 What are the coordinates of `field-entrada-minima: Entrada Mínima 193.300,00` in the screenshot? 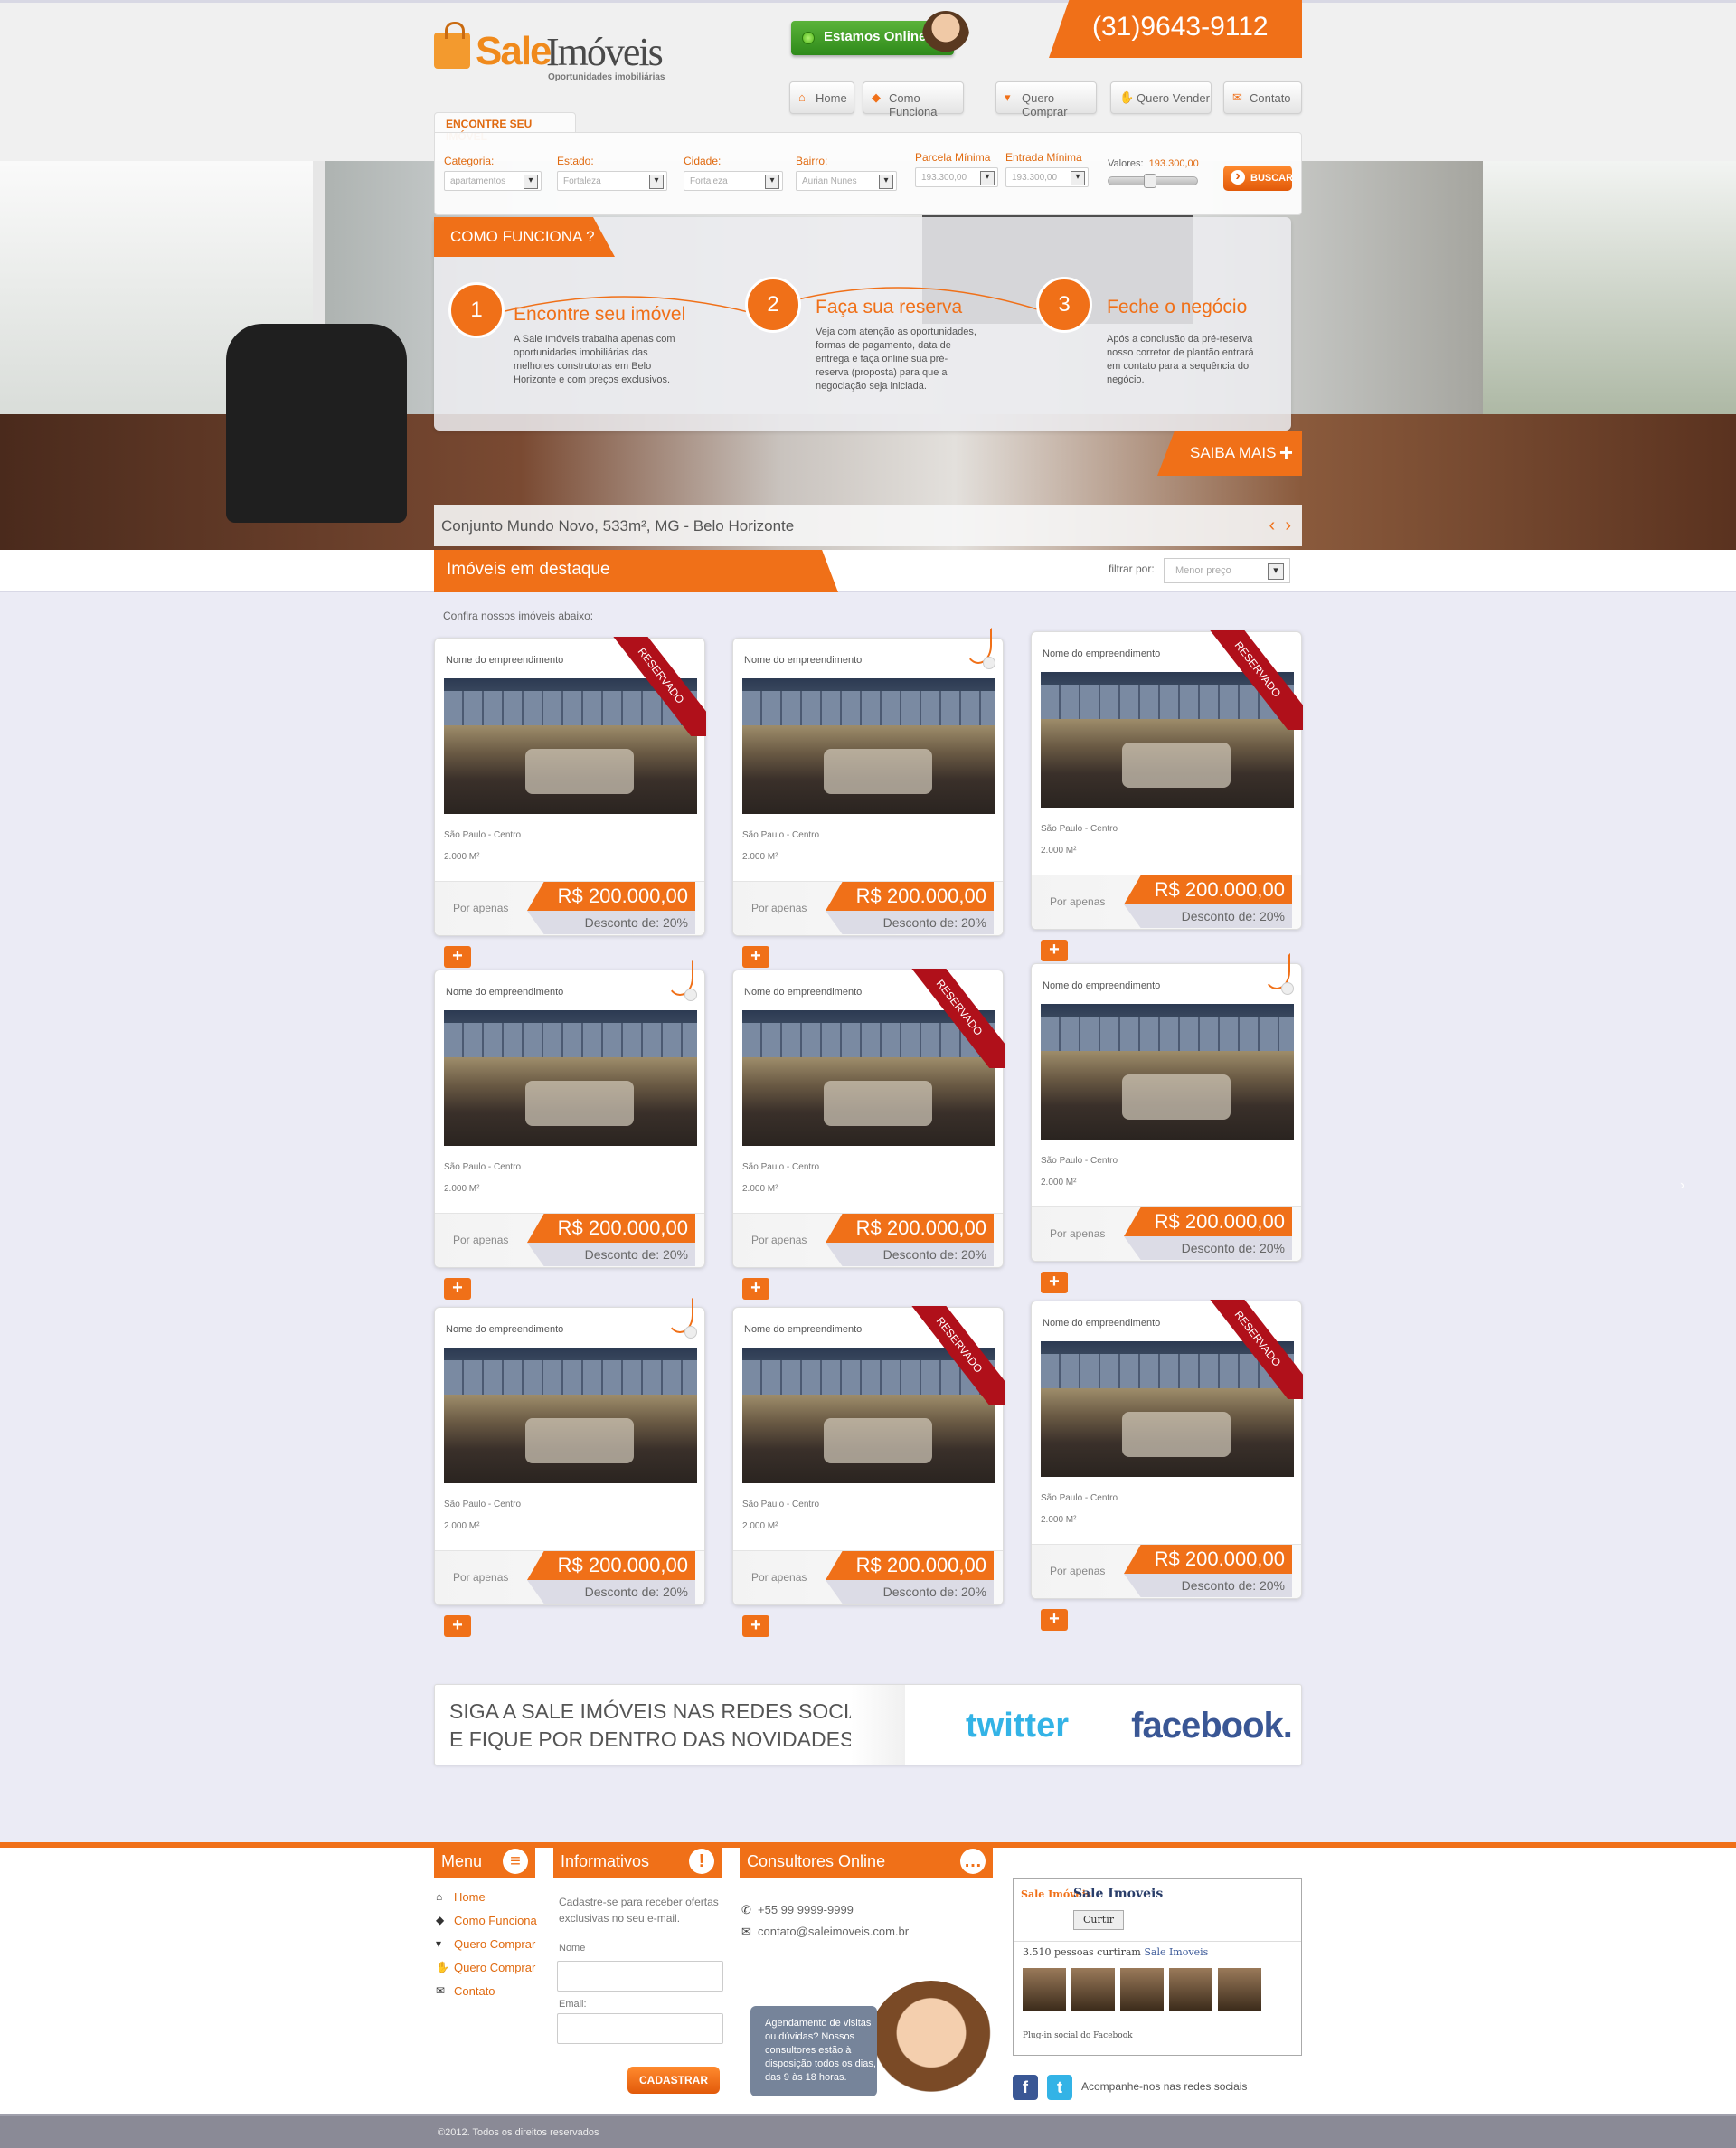 It's located at (1047, 169).